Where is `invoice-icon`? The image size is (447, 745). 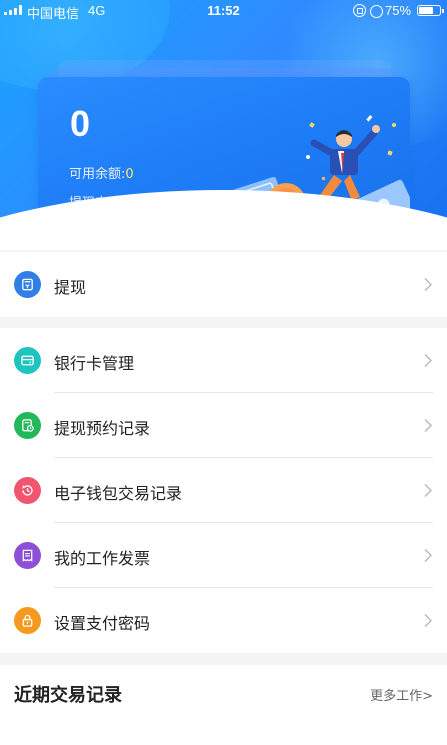
invoice-icon is located at coordinates (27, 555).